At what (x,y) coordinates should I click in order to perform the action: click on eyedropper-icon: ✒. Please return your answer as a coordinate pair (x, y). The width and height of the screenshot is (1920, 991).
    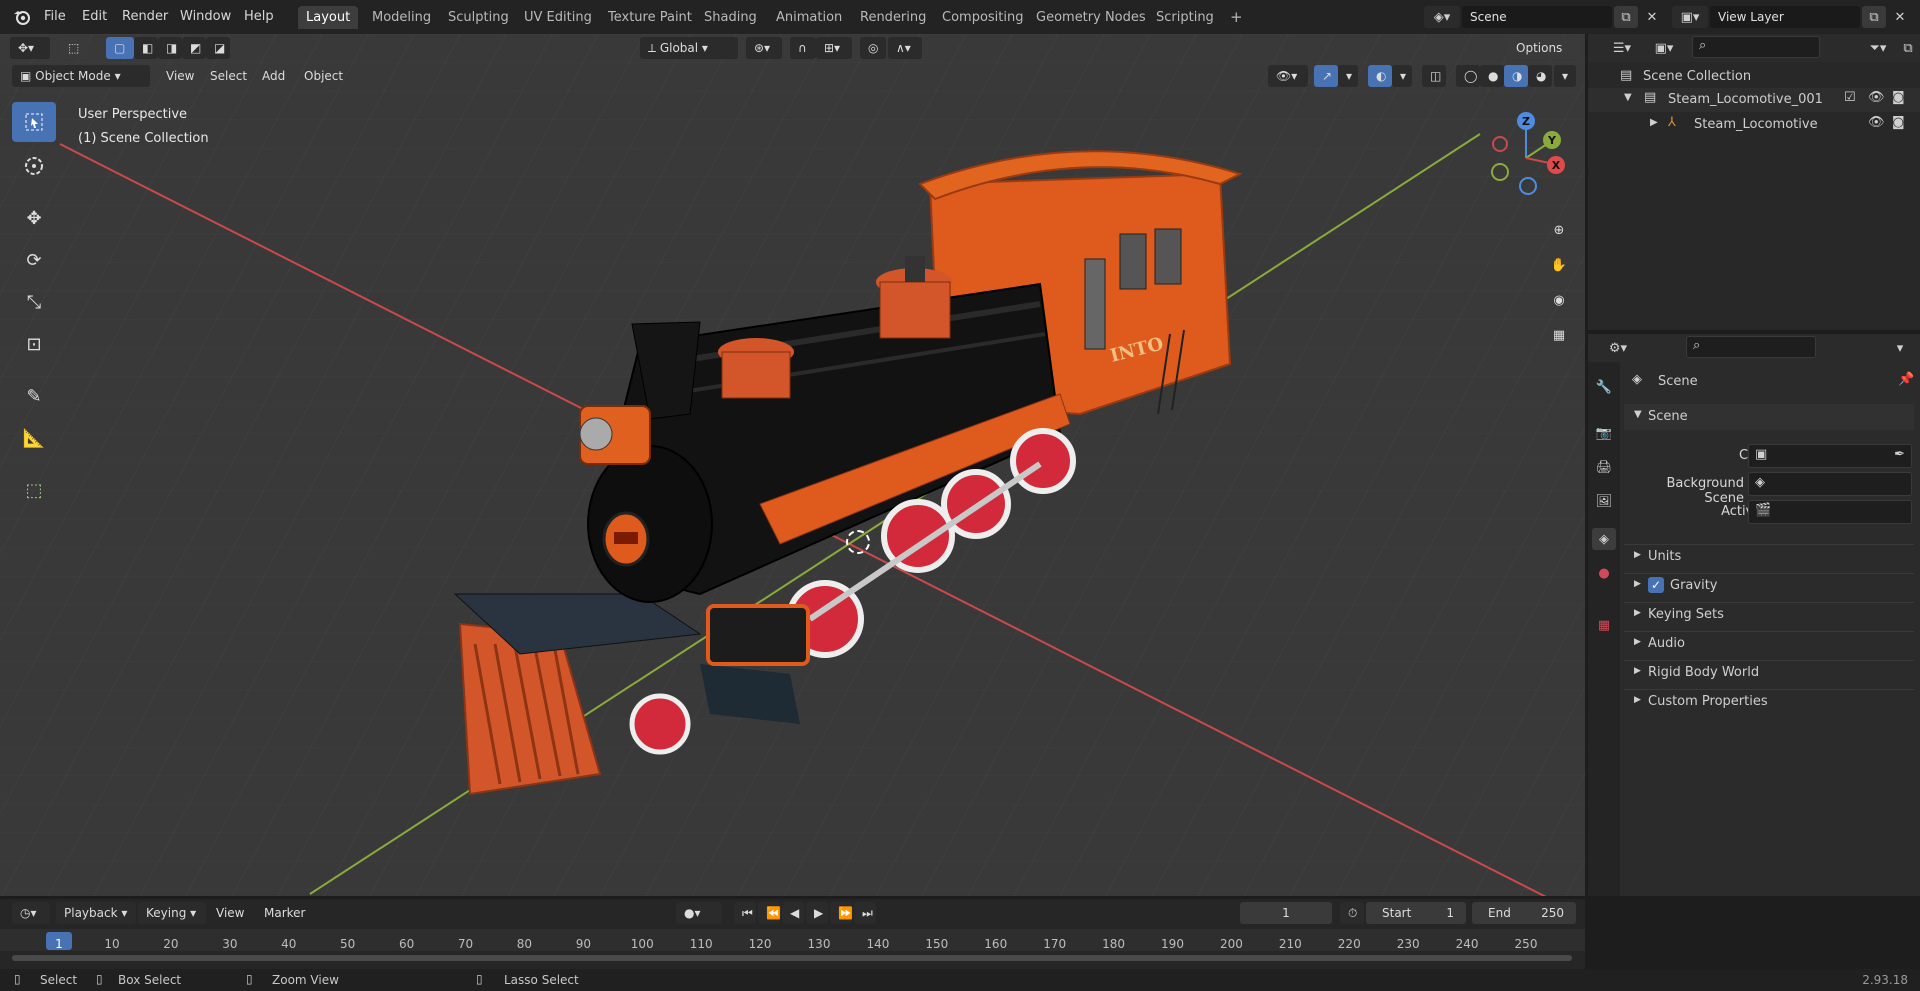
    Looking at the image, I should click on (1899, 454).